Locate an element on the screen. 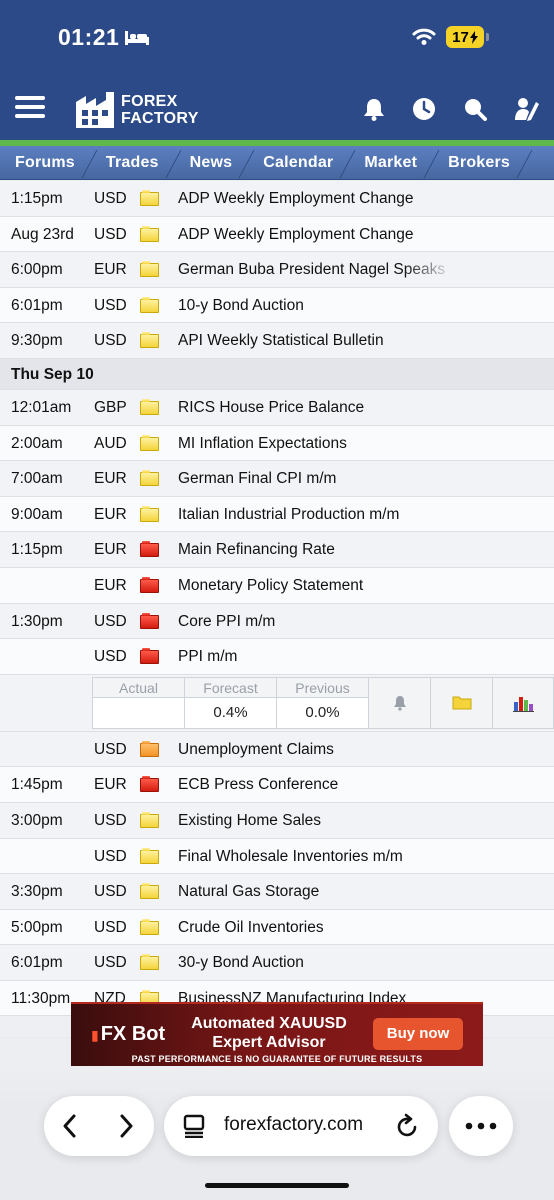  table-row: 1:15pm USD ADP Weekly Employment Change is located at coordinates (277, 199).